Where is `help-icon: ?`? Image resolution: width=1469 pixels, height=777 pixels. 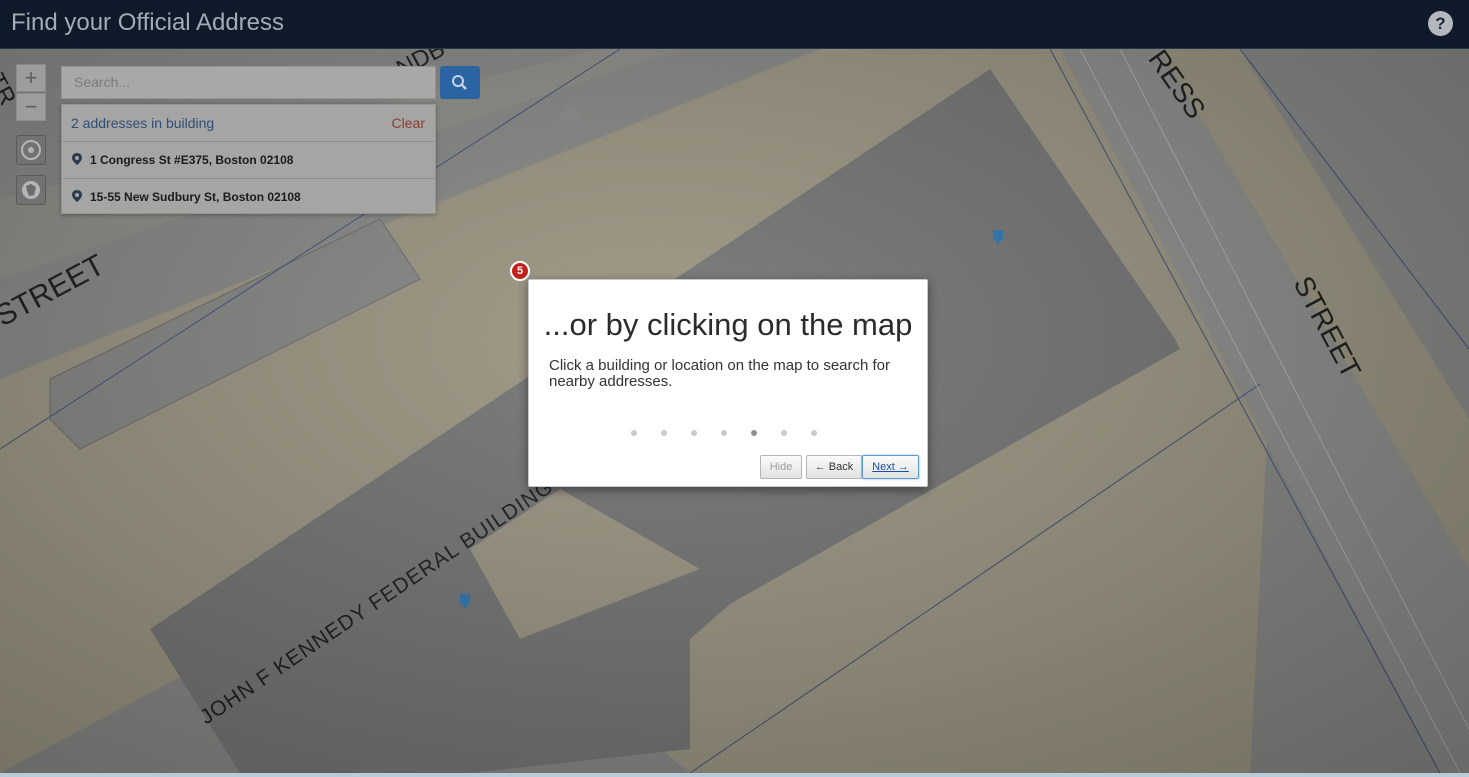 help-icon: ? is located at coordinates (1440, 23).